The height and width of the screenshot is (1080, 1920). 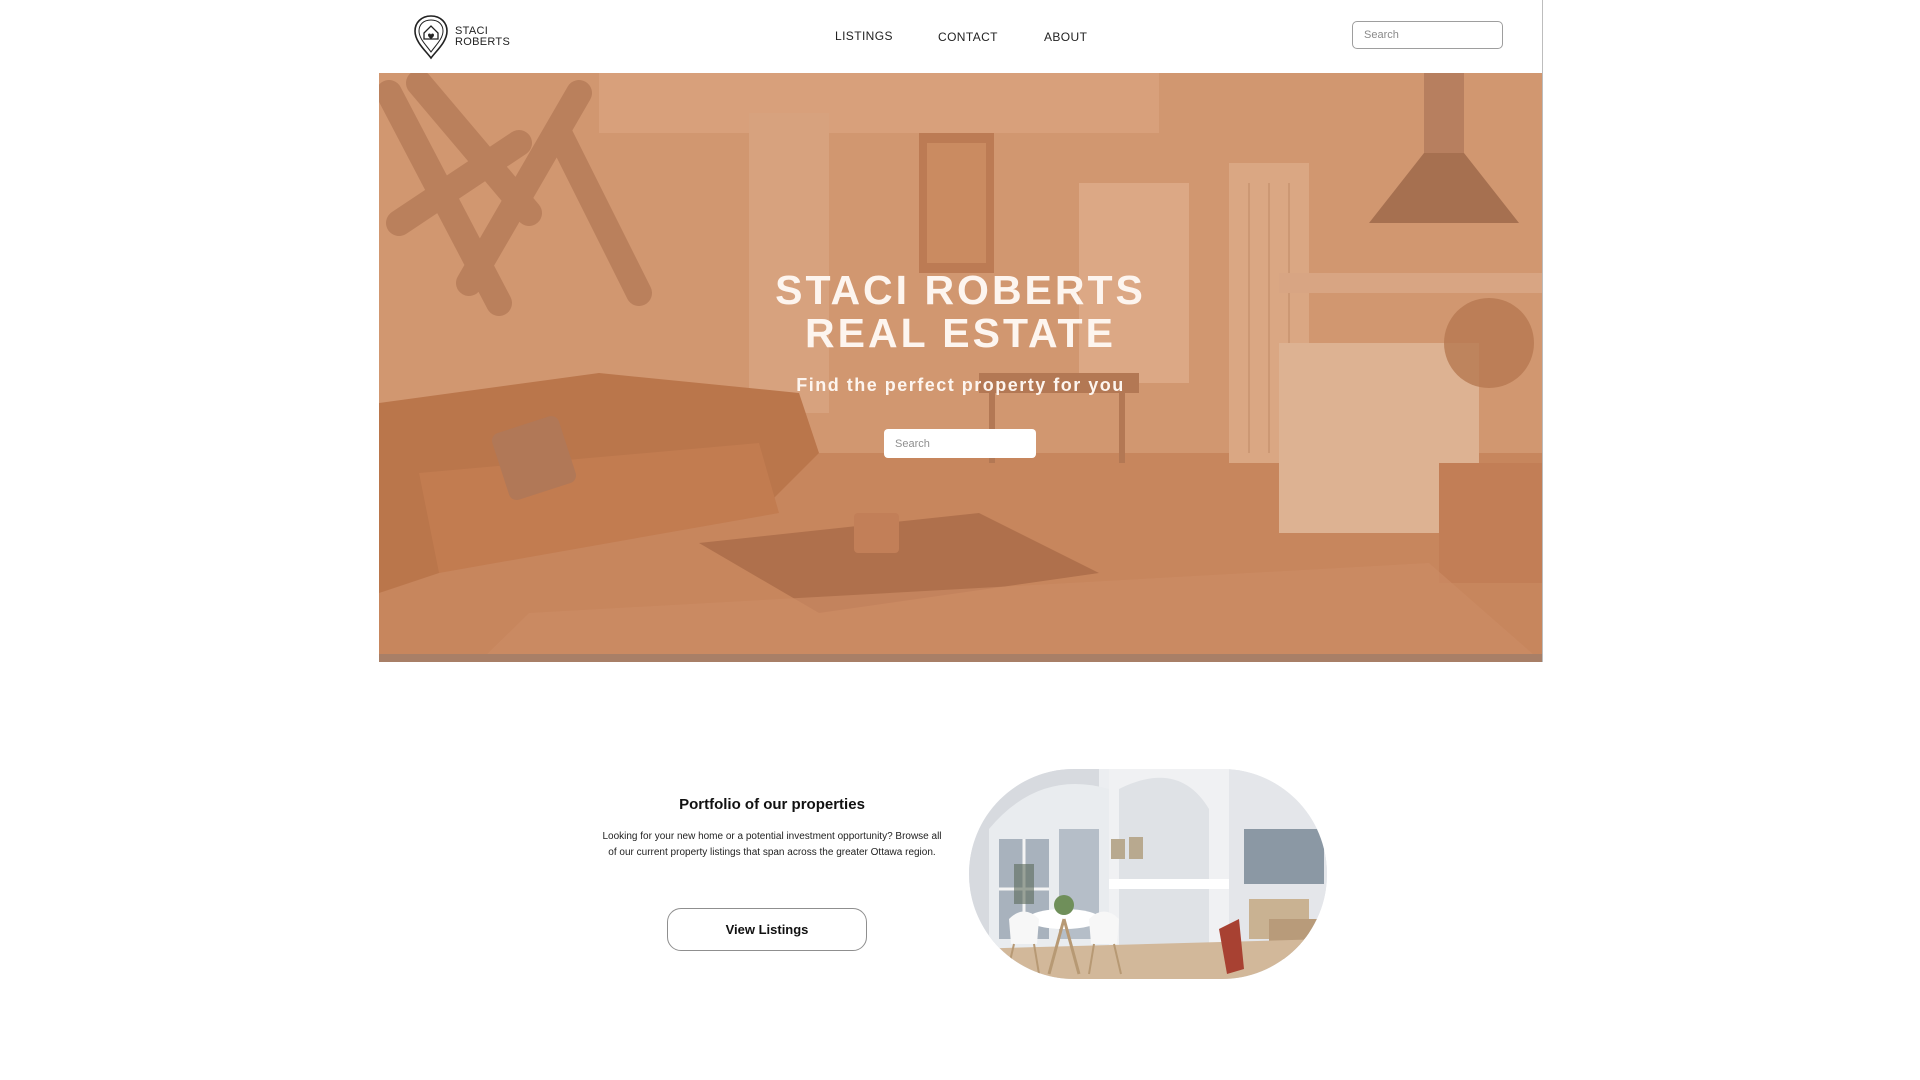 I want to click on brand-name: STACI ROBERTS, so click(x=482, y=37).